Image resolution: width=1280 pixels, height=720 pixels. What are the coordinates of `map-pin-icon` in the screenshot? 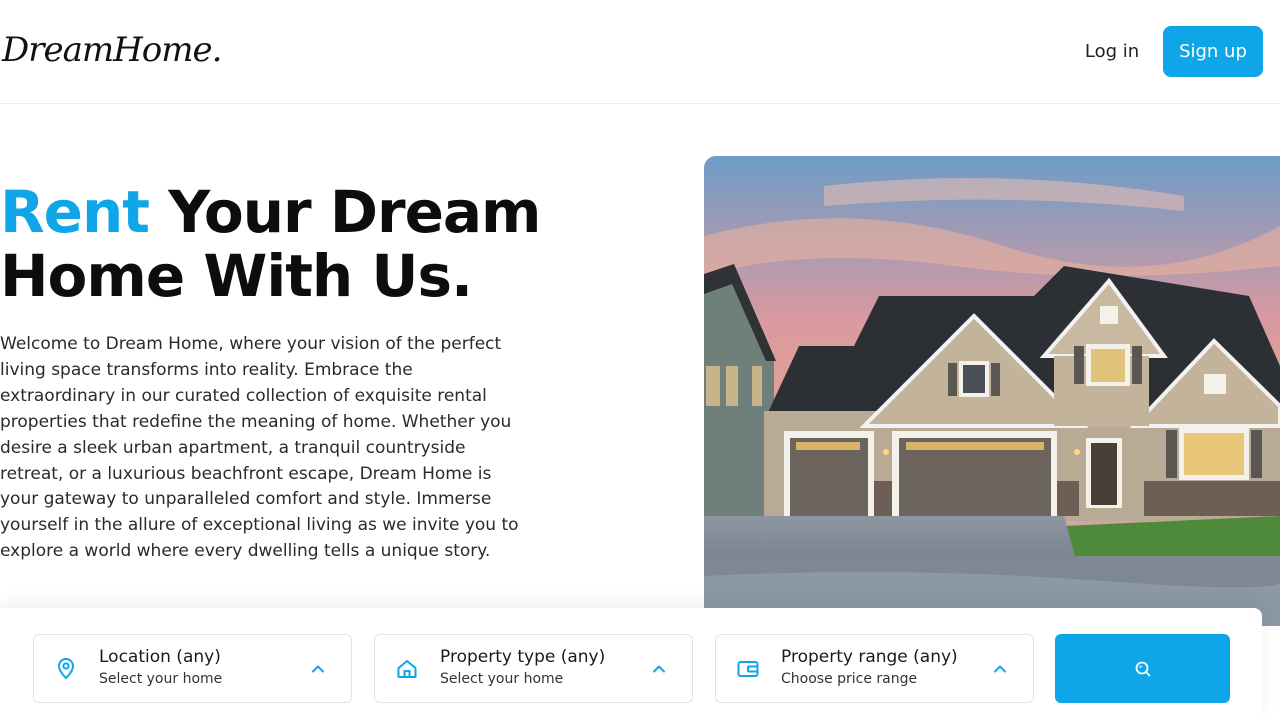 It's located at (66, 669).